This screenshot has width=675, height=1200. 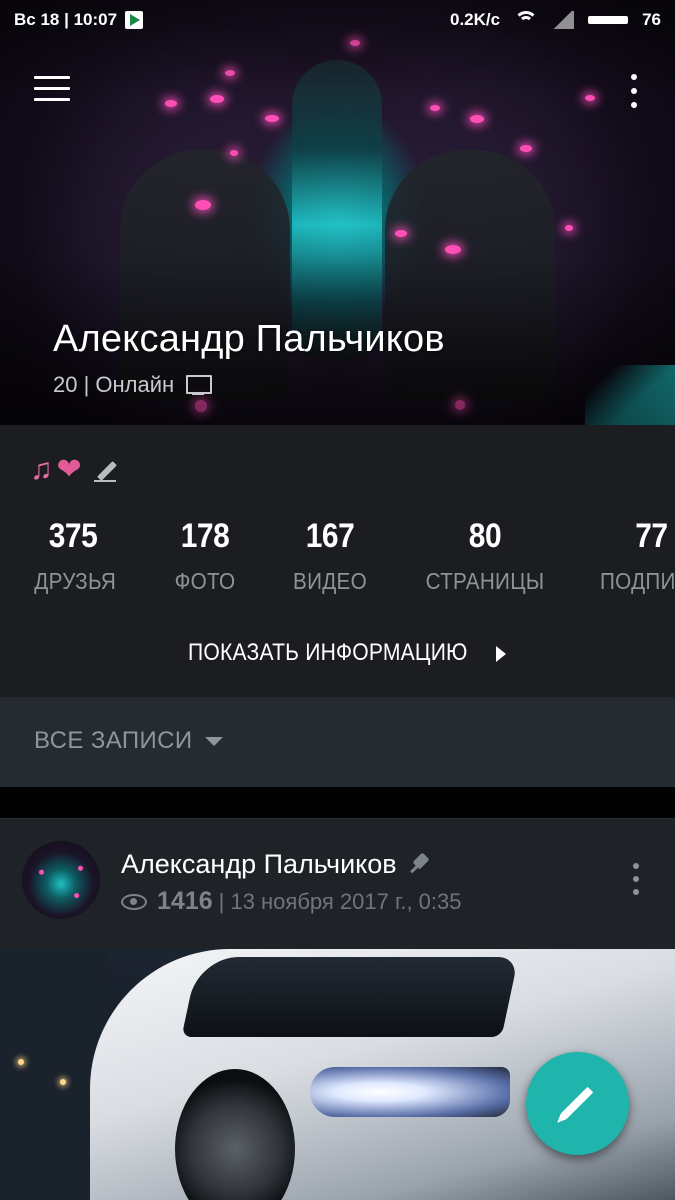 I want to click on music-notes-icon: ♫, so click(x=41, y=469).